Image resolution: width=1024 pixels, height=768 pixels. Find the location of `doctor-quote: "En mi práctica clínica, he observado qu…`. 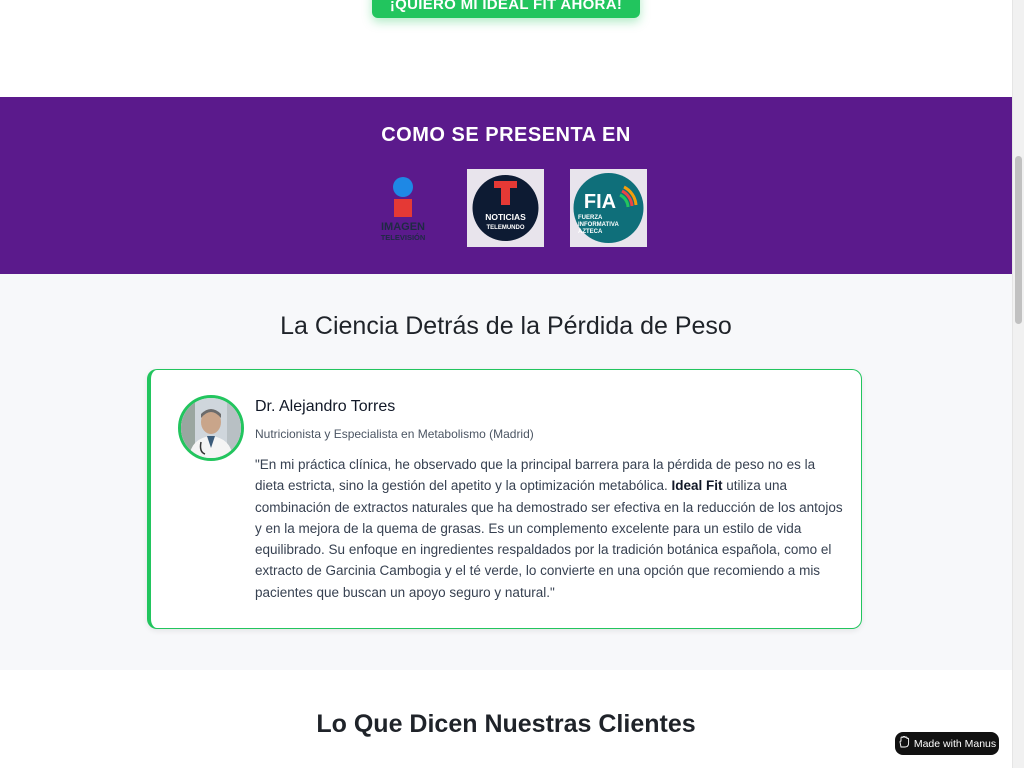

doctor-quote: "En mi práctica clínica, he observado qu… is located at coordinates (550, 528).